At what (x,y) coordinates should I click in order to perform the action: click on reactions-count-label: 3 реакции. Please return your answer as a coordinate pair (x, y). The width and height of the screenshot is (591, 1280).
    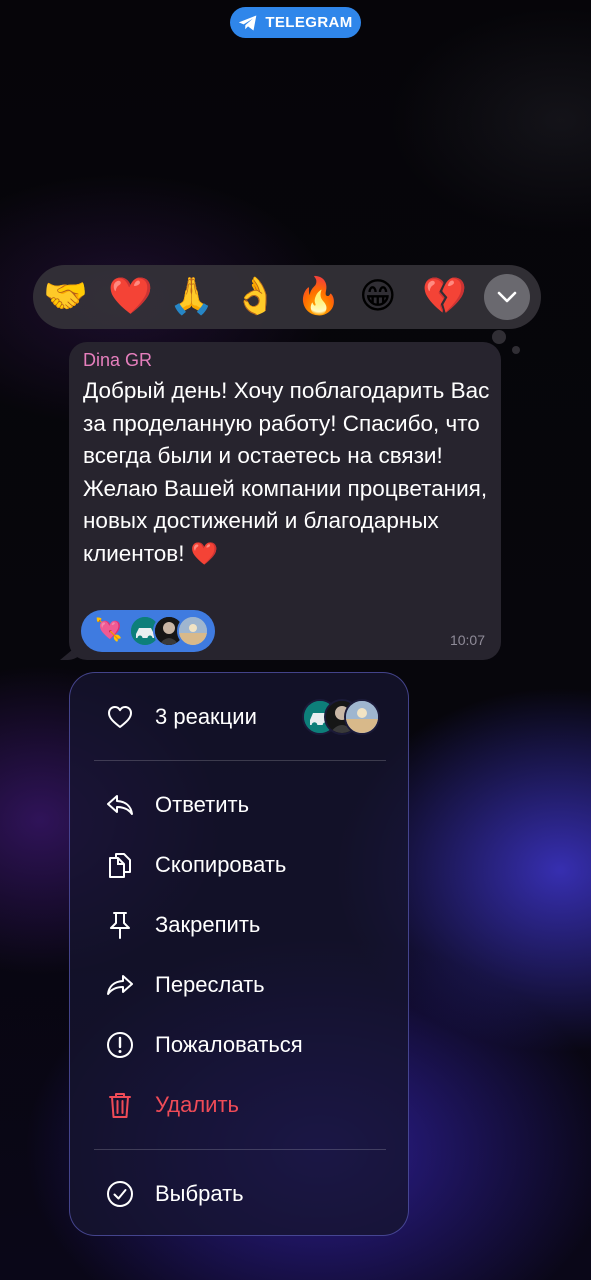
    Looking at the image, I should click on (206, 716).